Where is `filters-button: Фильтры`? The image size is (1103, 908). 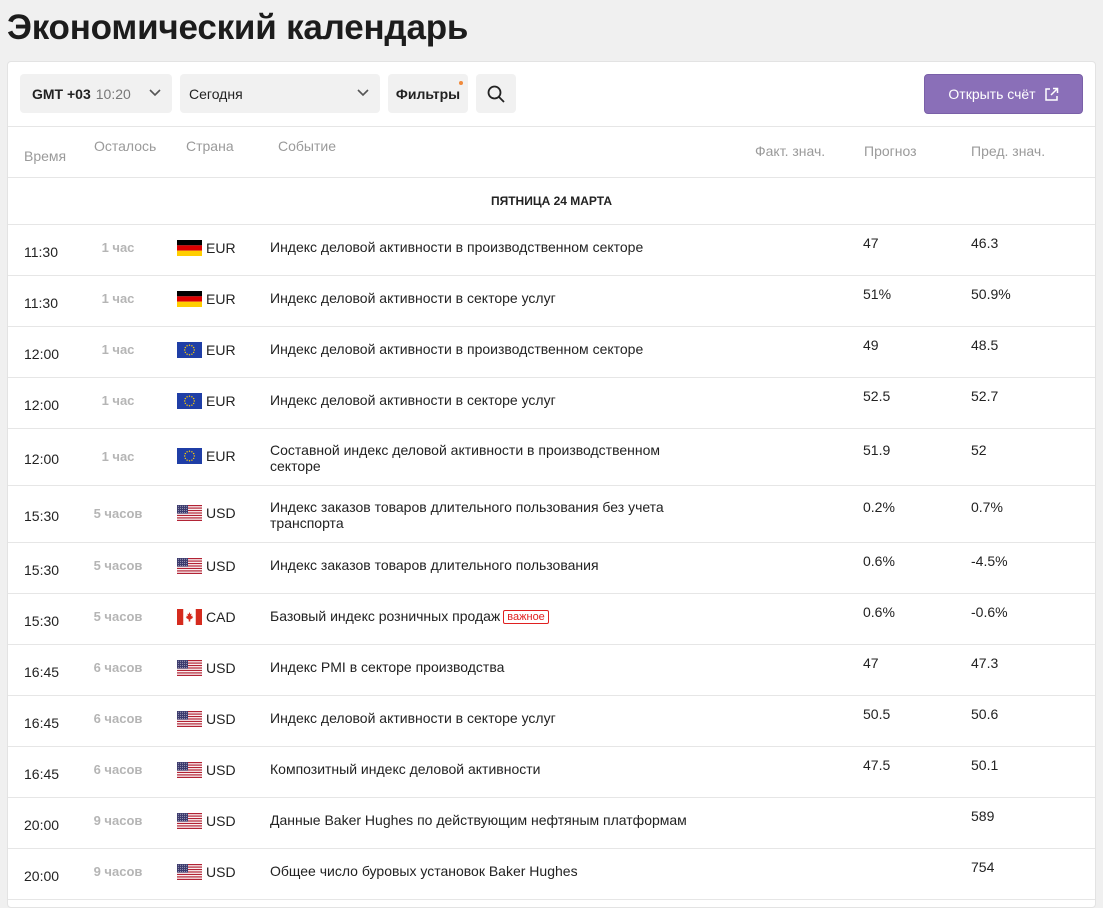 filters-button: Фильтры is located at coordinates (428, 93).